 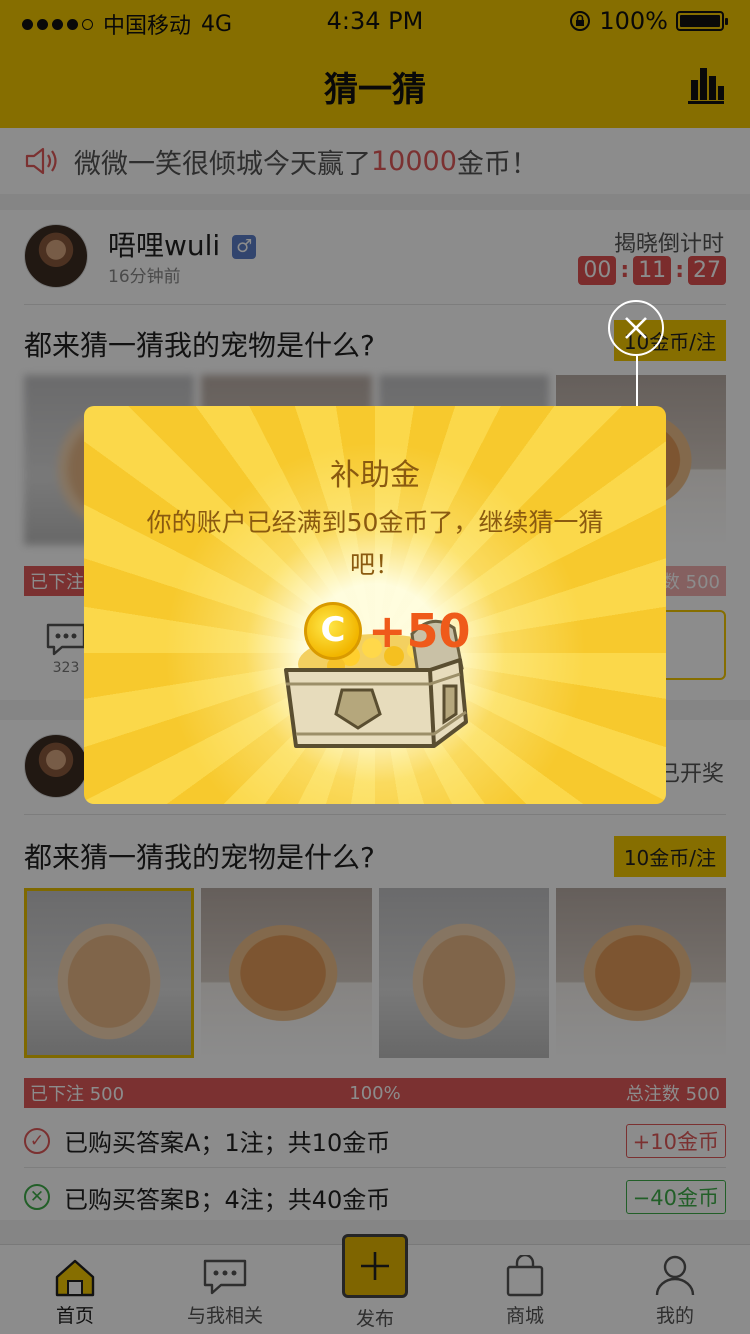 What do you see at coordinates (375, 543) in the screenshot?
I see `modal-message: 你的账户已经满到50金币了，继续猜一猜吧！` at bounding box center [375, 543].